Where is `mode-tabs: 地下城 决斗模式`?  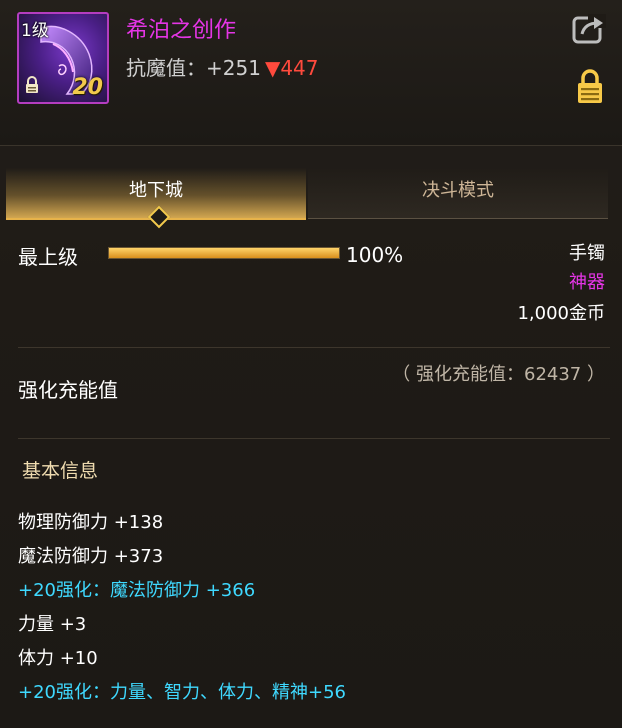
mode-tabs: 地下城 决斗模式 is located at coordinates (308, 198).